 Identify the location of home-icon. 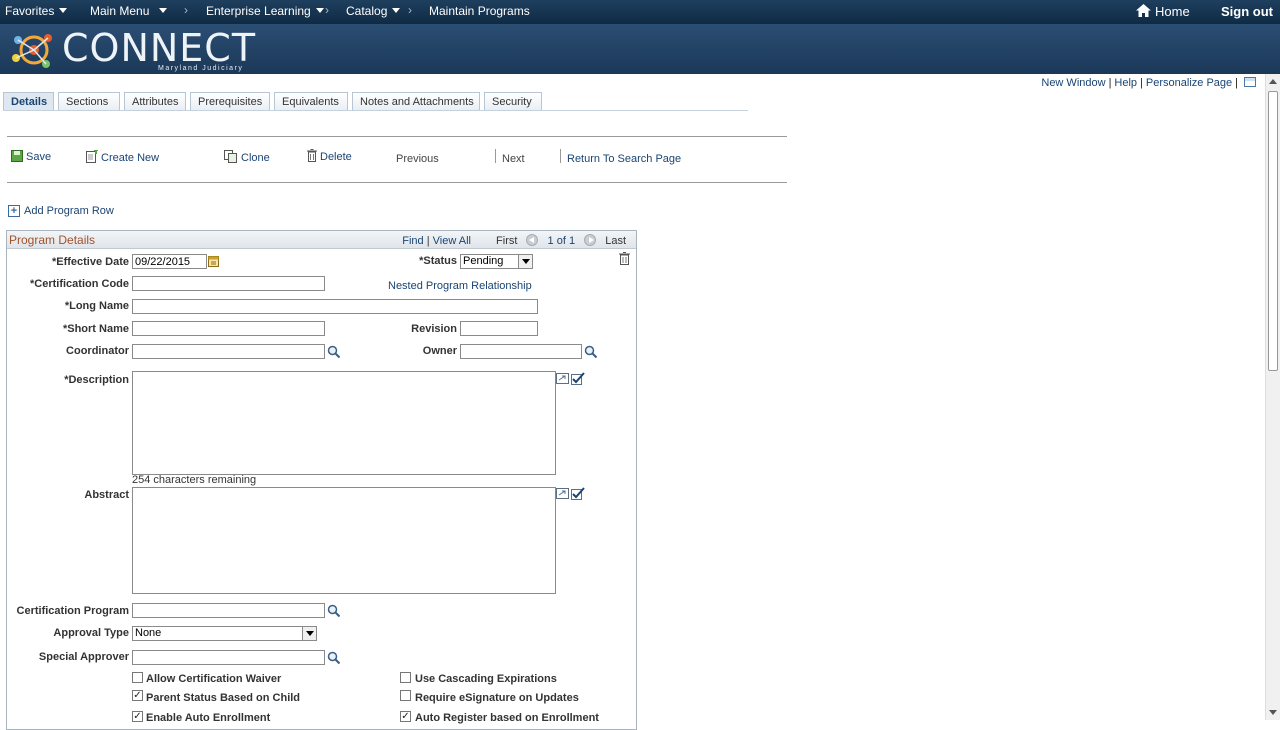
(1143, 10).